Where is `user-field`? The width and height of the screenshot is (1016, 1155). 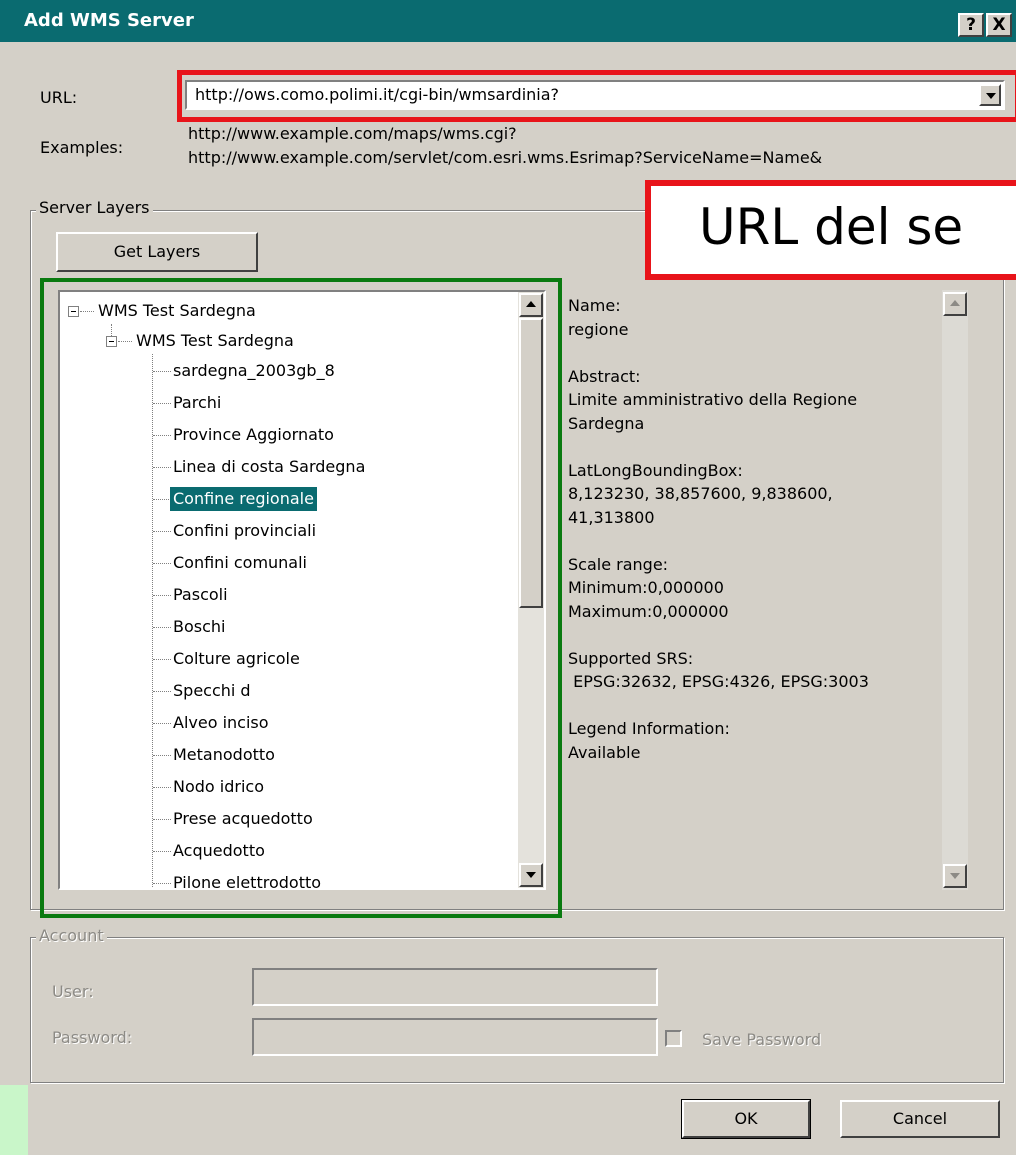
user-field is located at coordinates (455, 987).